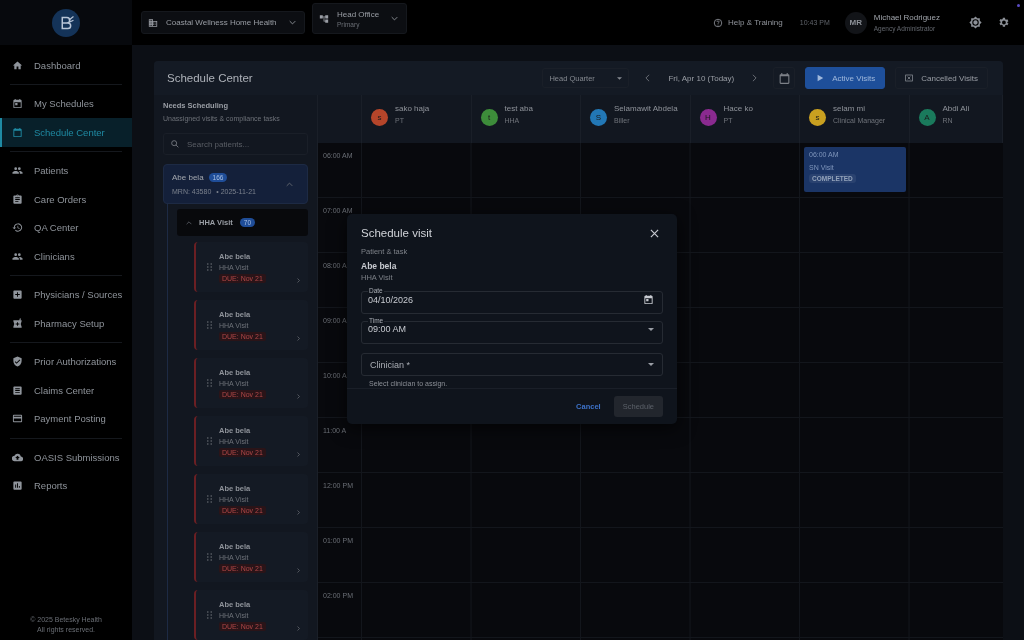  What do you see at coordinates (175, 144) in the screenshot?
I see `search-icon` at bounding box center [175, 144].